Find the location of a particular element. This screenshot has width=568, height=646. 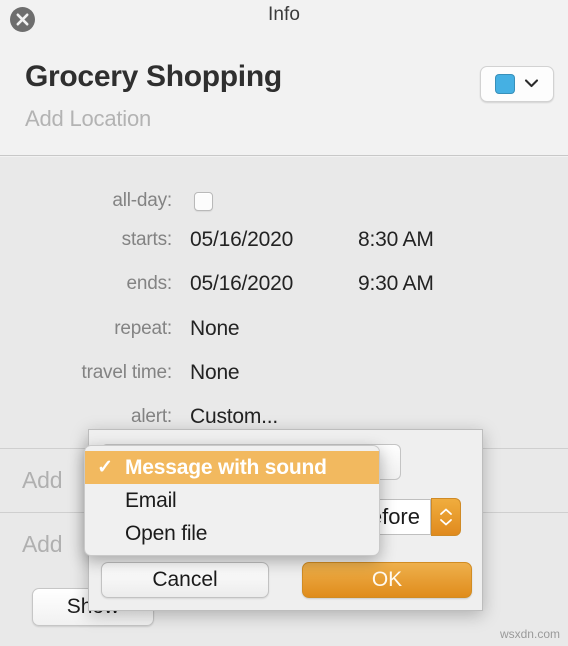

menu-item-label: Message with sound is located at coordinates (226, 467).